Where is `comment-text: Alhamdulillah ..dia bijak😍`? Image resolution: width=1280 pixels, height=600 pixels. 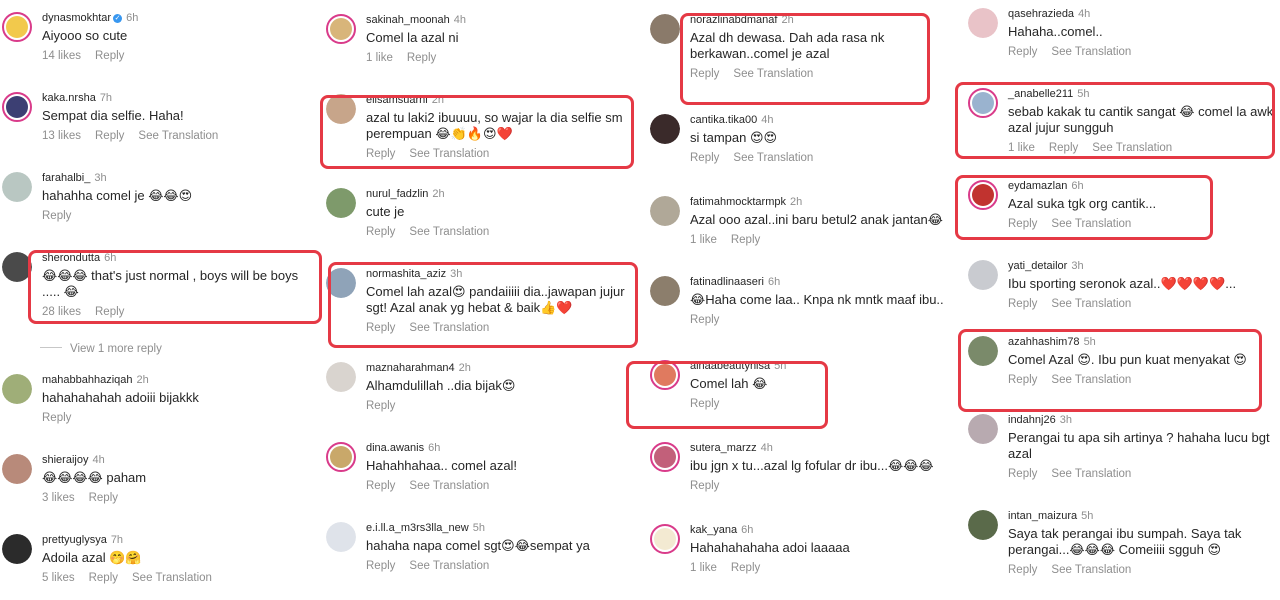 comment-text: Alhamdulillah ..dia bijak😍 is located at coordinates (441, 385).